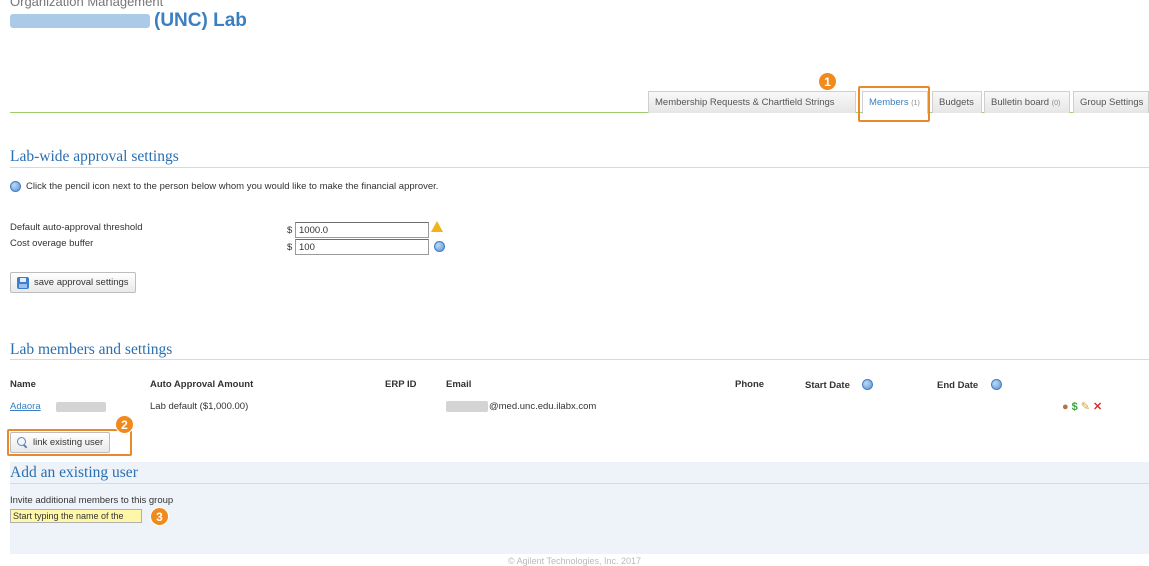 Image resolution: width=1149 pixels, height=566 pixels. Describe the element at coordinates (200, 20) in the screenshot. I see `page-title-suffix: (UNC) Lab` at that location.